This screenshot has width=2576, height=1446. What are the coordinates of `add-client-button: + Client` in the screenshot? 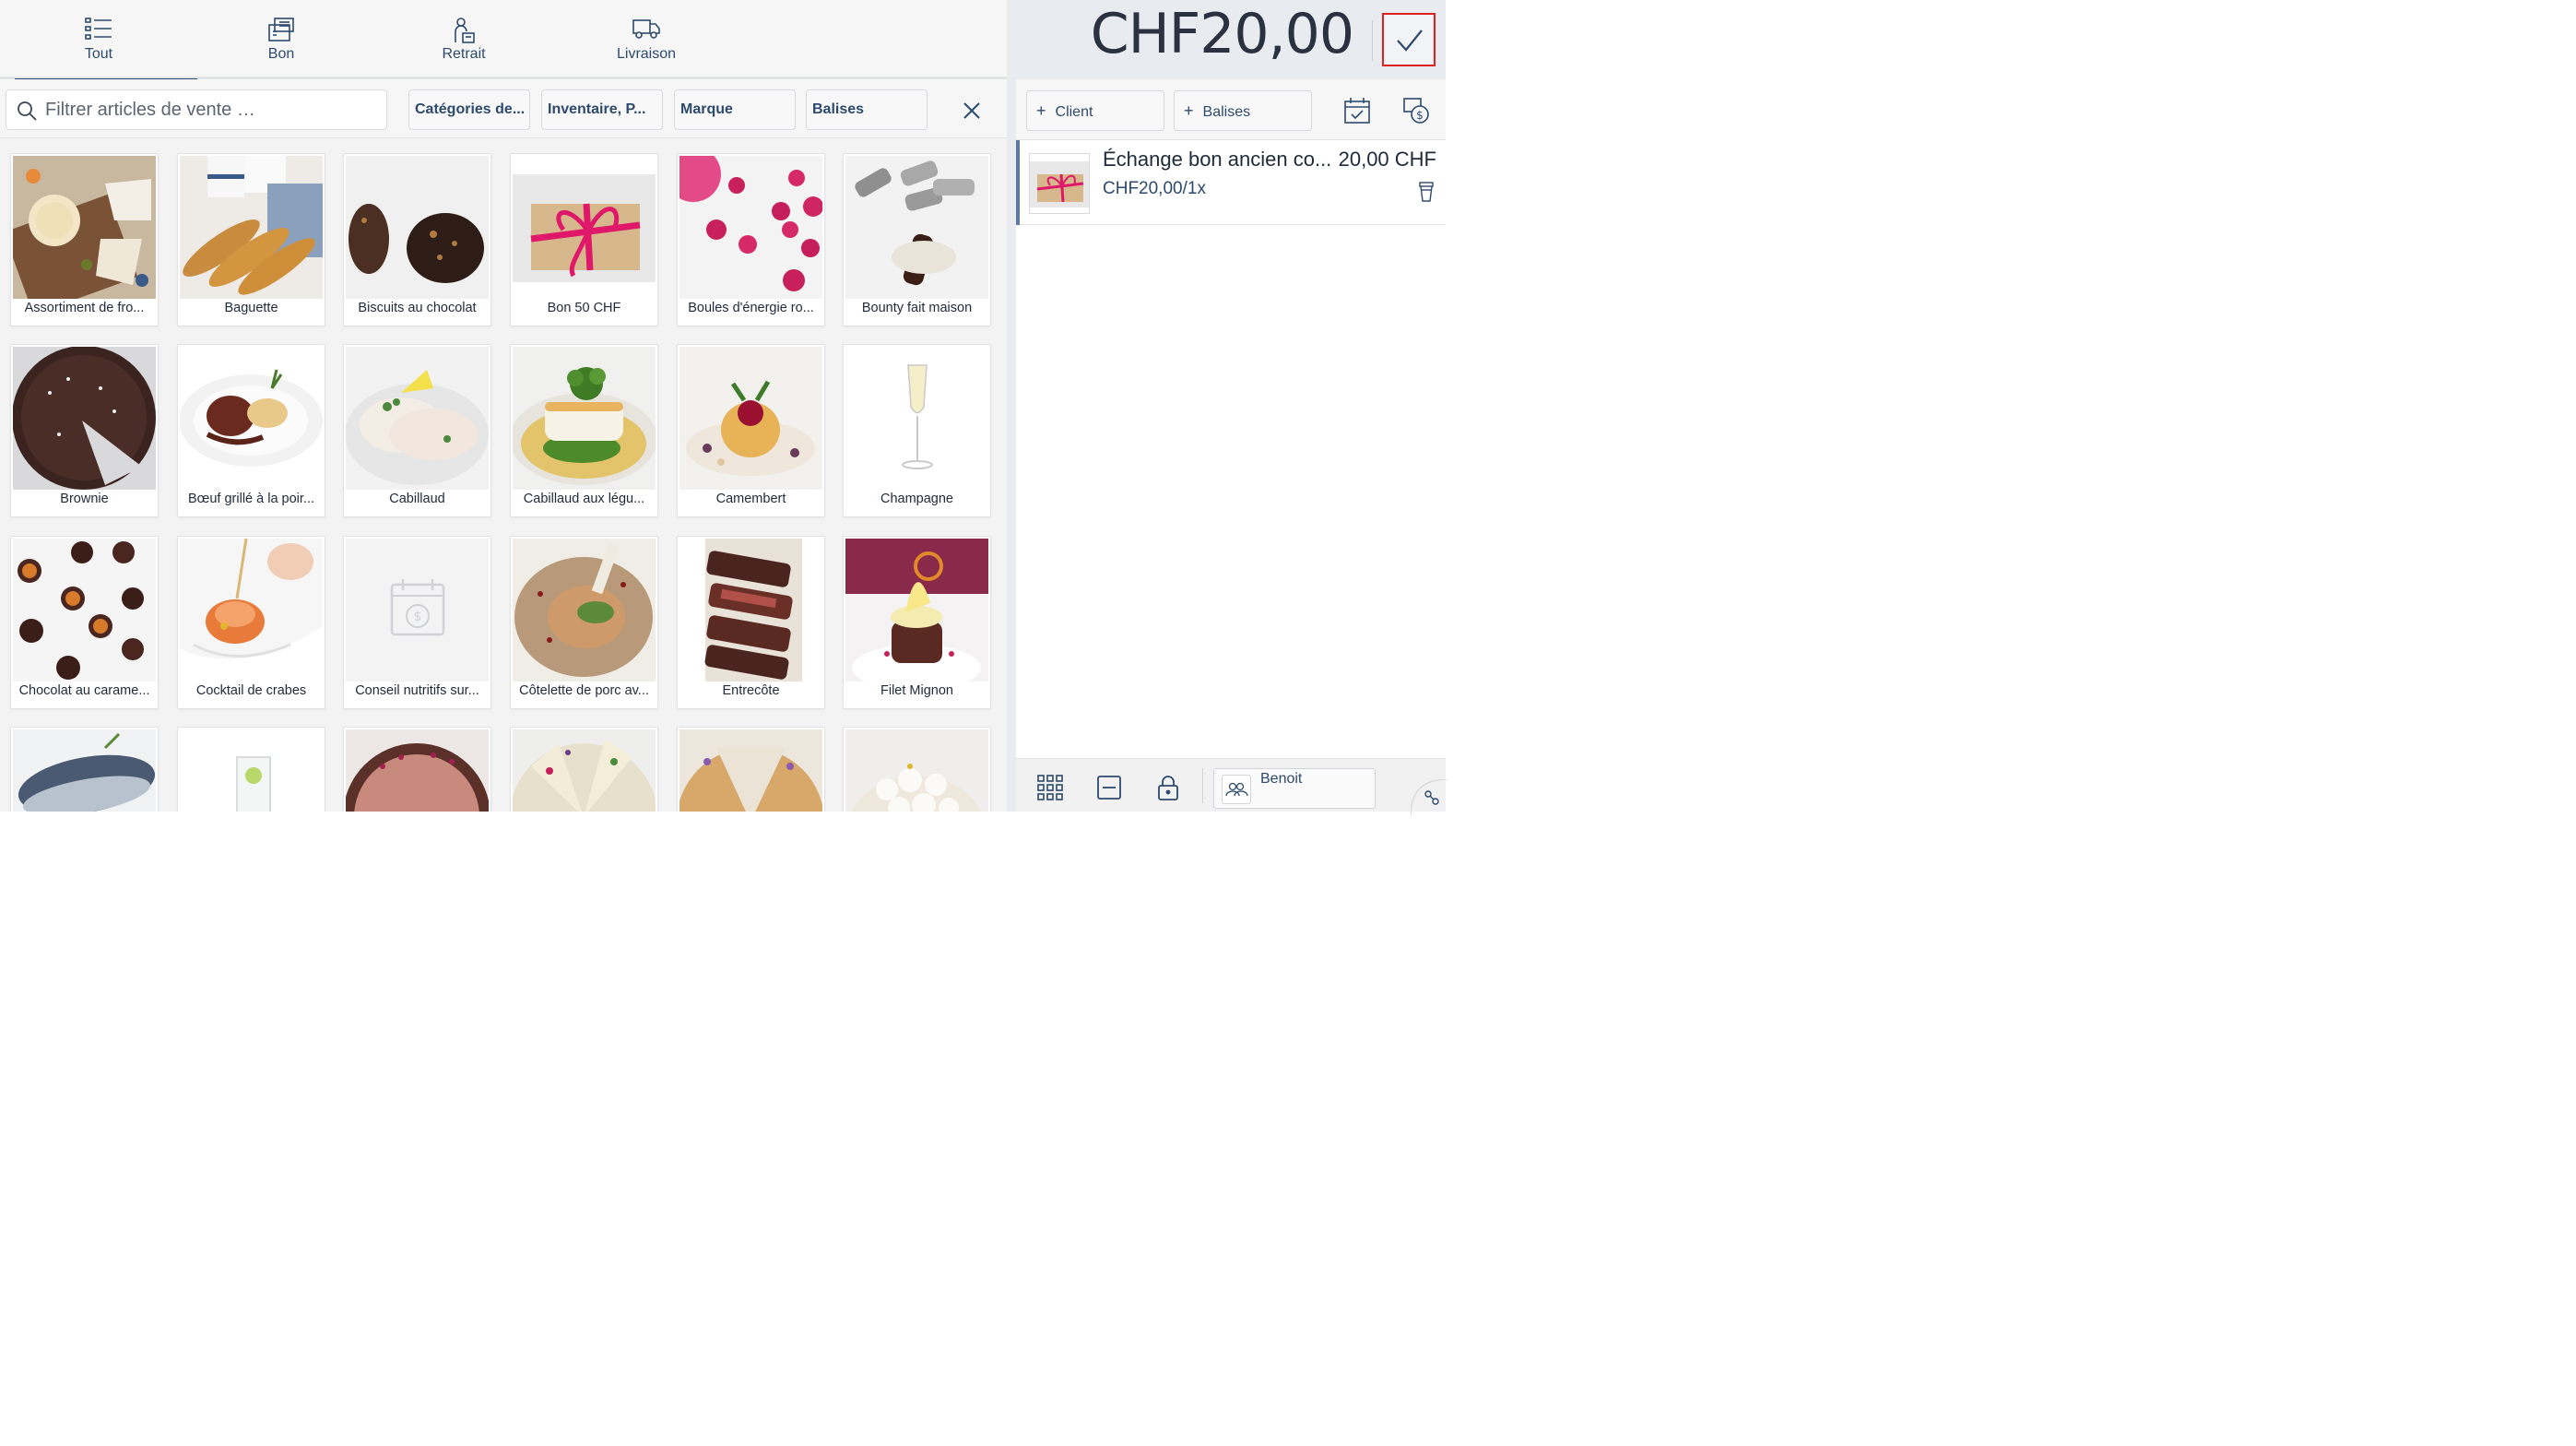 It's located at (1095, 110).